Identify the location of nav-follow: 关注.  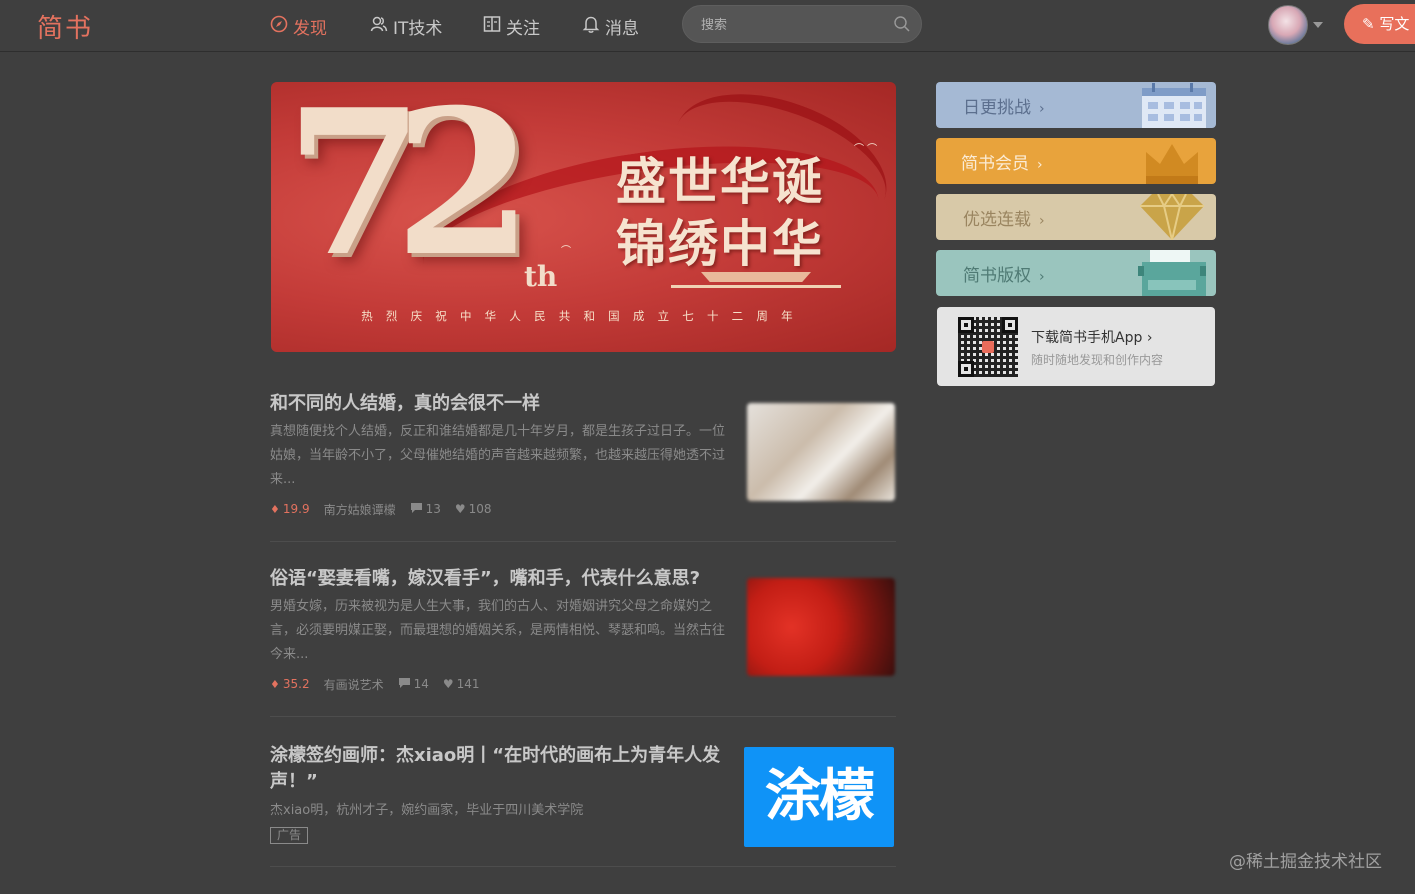
(511, 26).